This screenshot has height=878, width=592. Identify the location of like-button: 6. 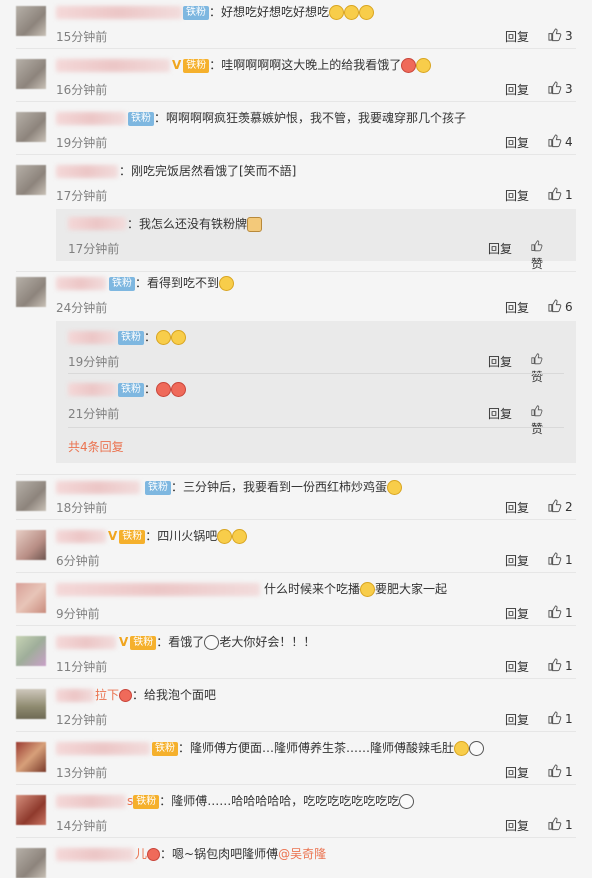
(560, 306).